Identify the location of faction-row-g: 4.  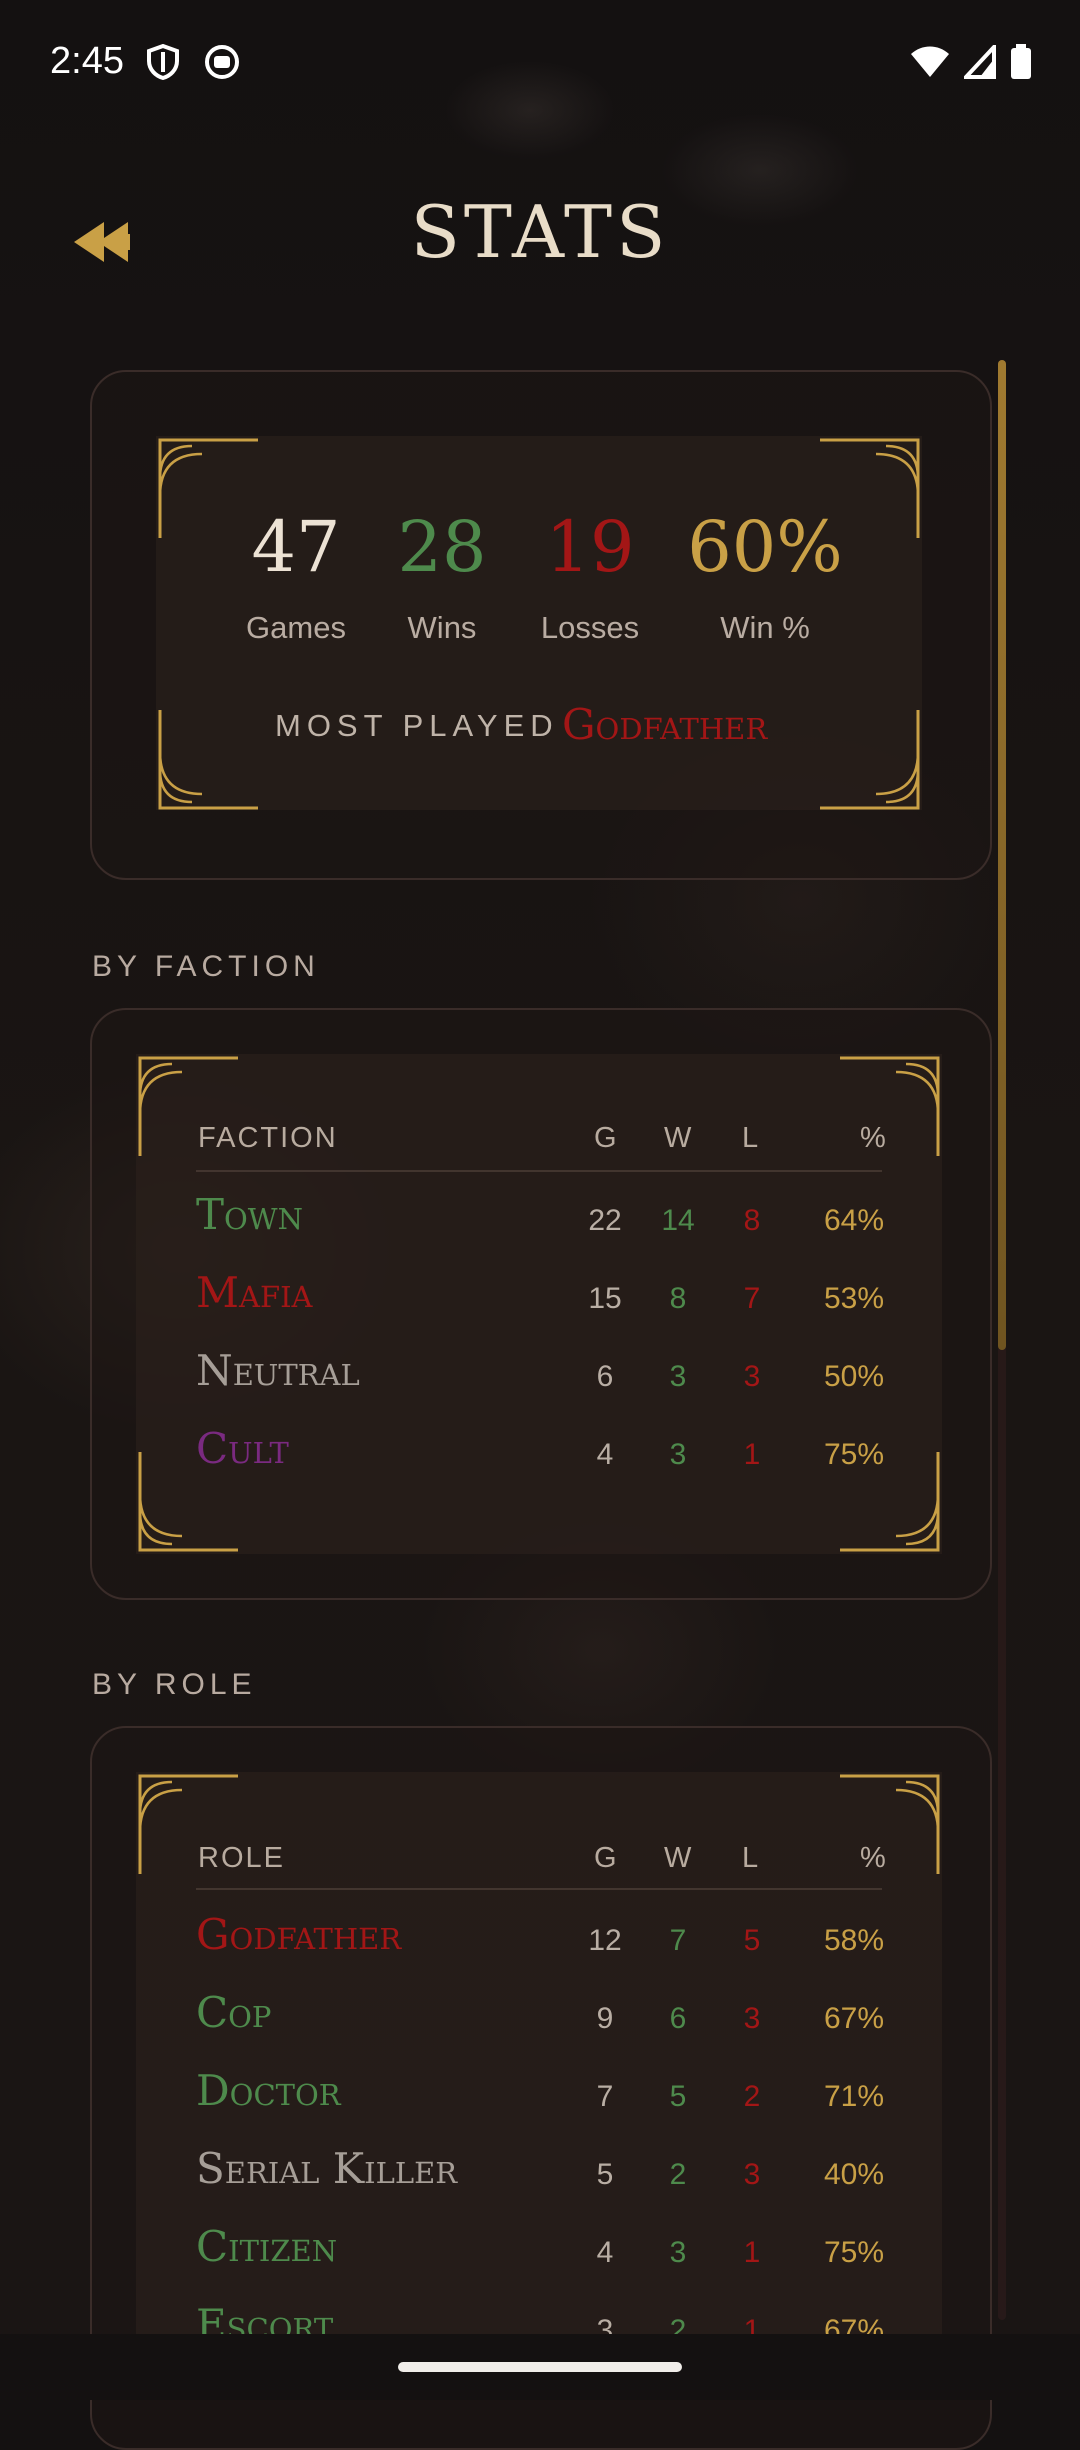
(605, 1454).